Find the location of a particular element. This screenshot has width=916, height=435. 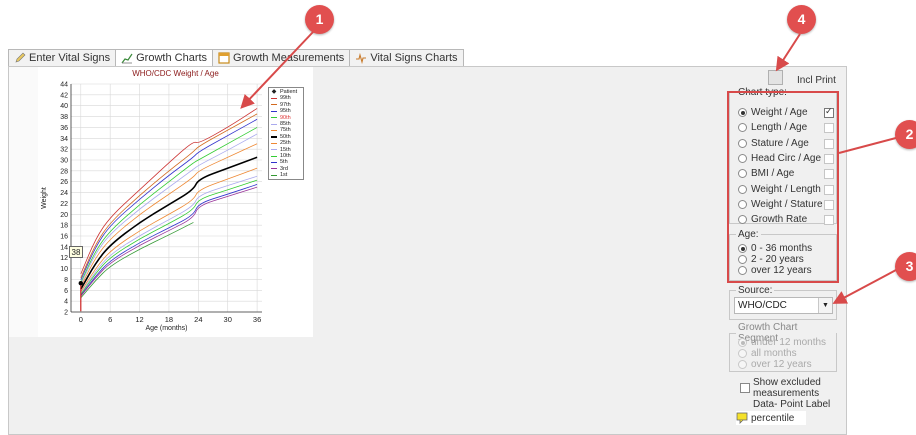

x-tick-label: 36 is located at coordinates (257, 319).